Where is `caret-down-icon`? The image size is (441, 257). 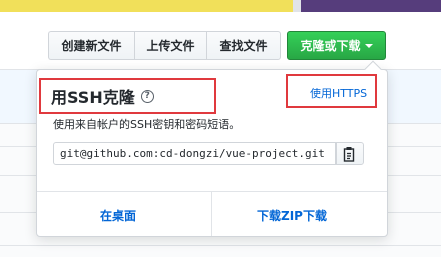 caret-down-icon is located at coordinates (368, 46).